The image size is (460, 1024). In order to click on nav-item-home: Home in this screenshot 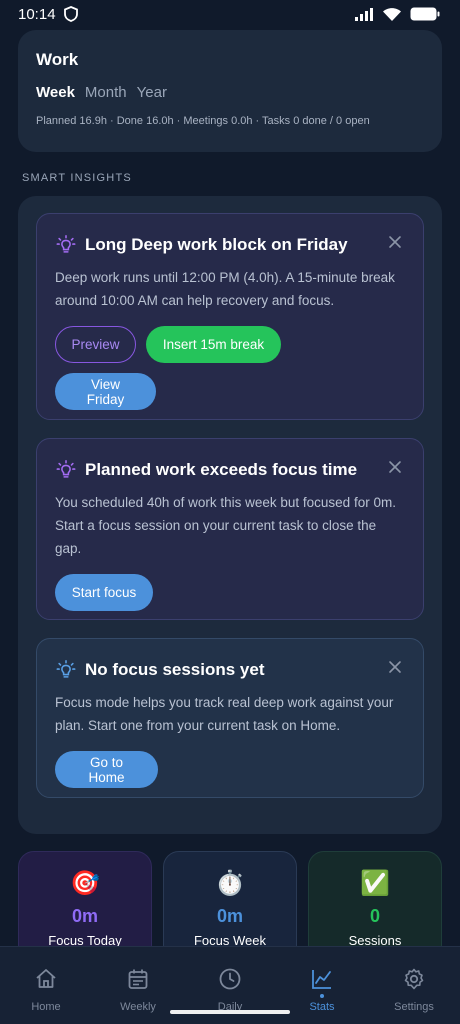, I will do `click(46, 990)`.